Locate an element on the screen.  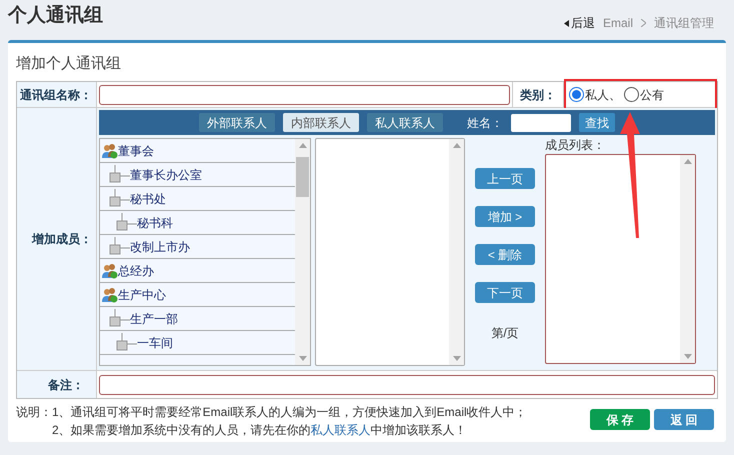
note-input is located at coordinates (407, 384).